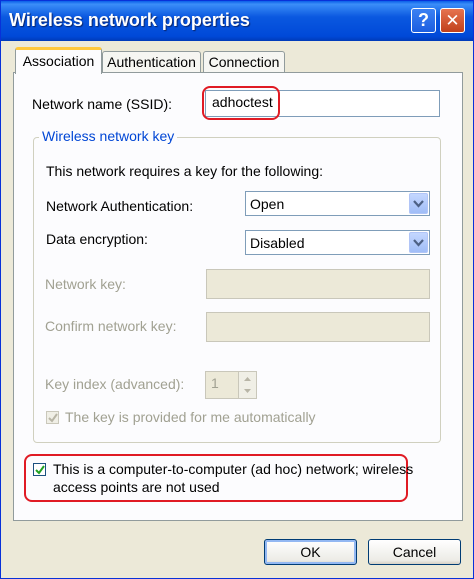  I want to click on network-key-input, so click(318, 284).